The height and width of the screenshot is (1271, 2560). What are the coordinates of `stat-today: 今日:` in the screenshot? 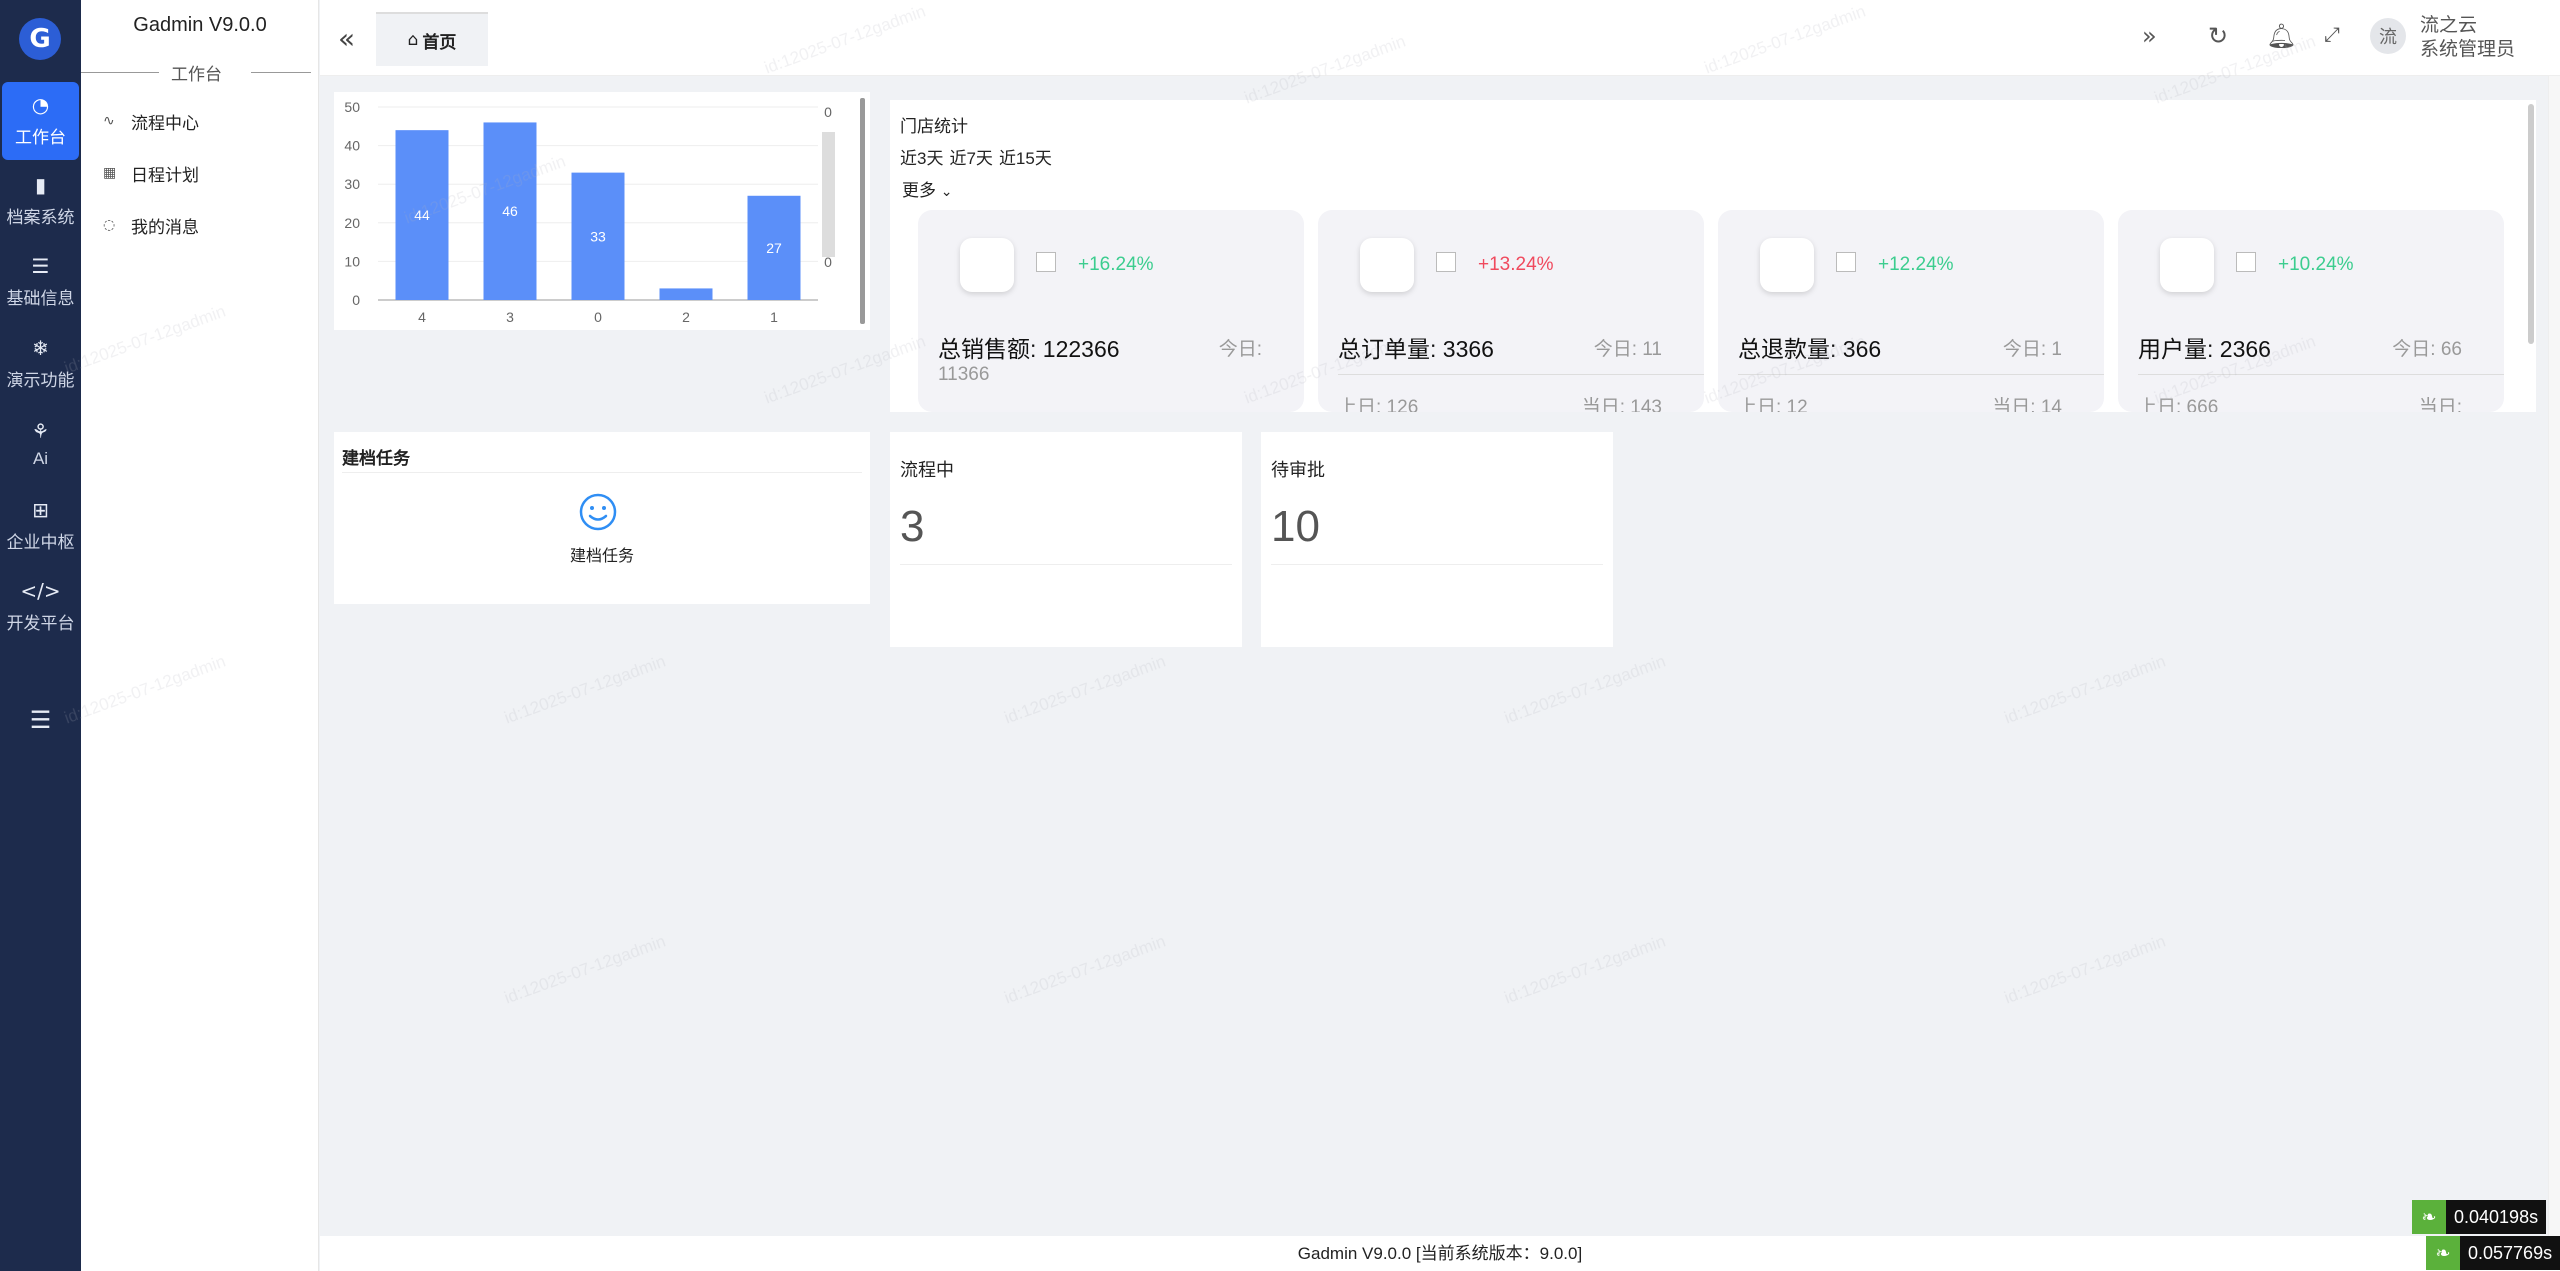 It's located at (1240, 349).